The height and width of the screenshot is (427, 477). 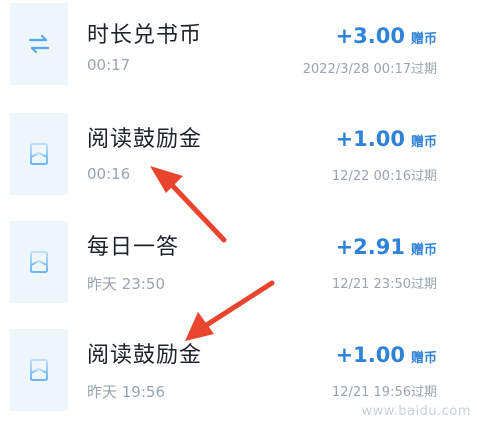 What do you see at coordinates (416, 411) in the screenshot?
I see `watermark: www.baidu.com` at bounding box center [416, 411].